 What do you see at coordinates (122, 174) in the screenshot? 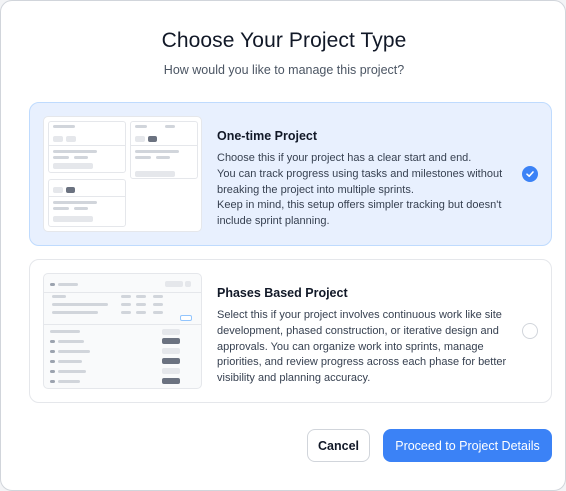
I see `one-time-project-preview-image` at bounding box center [122, 174].